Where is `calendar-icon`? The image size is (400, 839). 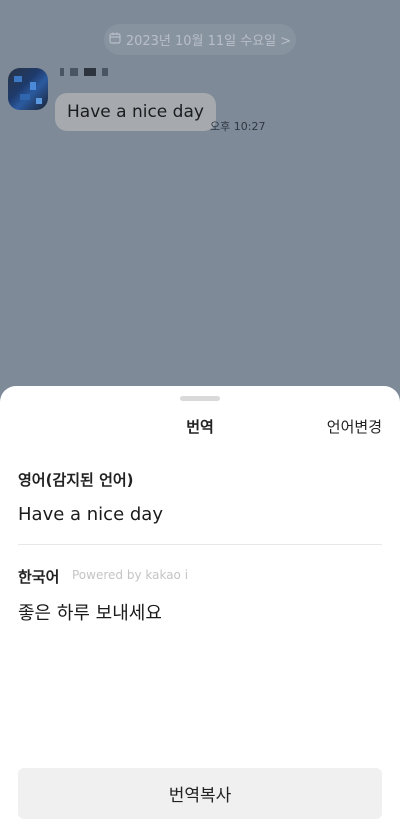 calendar-icon is located at coordinates (115, 40).